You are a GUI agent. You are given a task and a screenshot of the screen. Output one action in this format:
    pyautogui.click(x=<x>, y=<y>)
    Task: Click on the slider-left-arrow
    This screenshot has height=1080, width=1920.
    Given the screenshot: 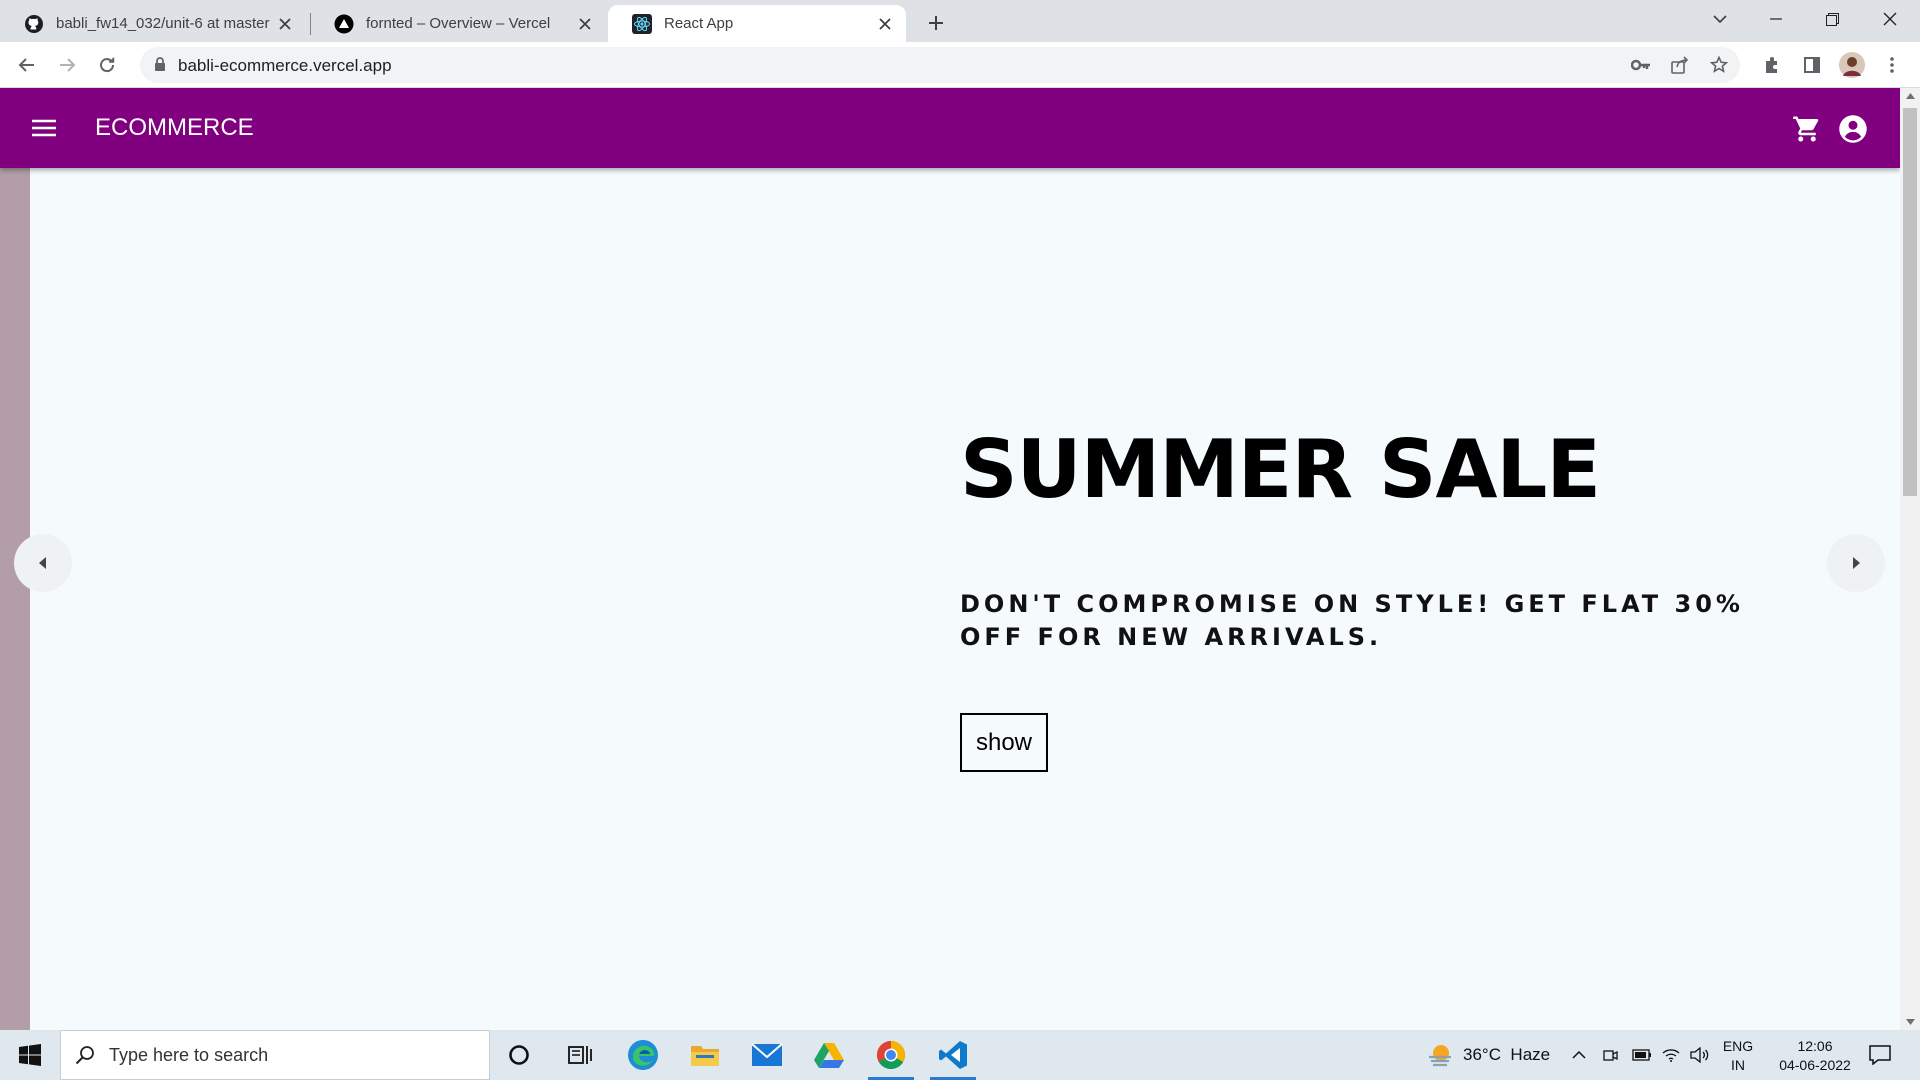 What is the action you would take?
    pyautogui.click(x=43, y=563)
    